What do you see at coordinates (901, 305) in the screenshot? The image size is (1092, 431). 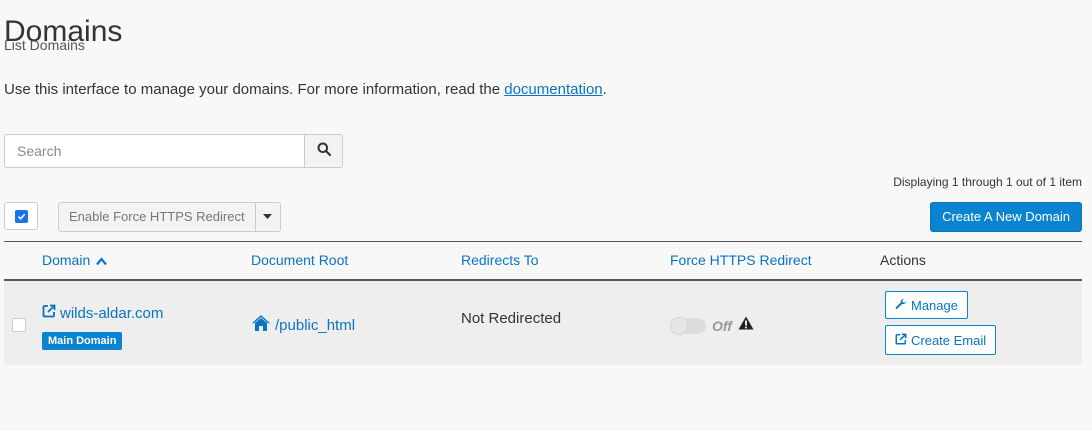 I see `wrench-icon` at bounding box center [901, 305].